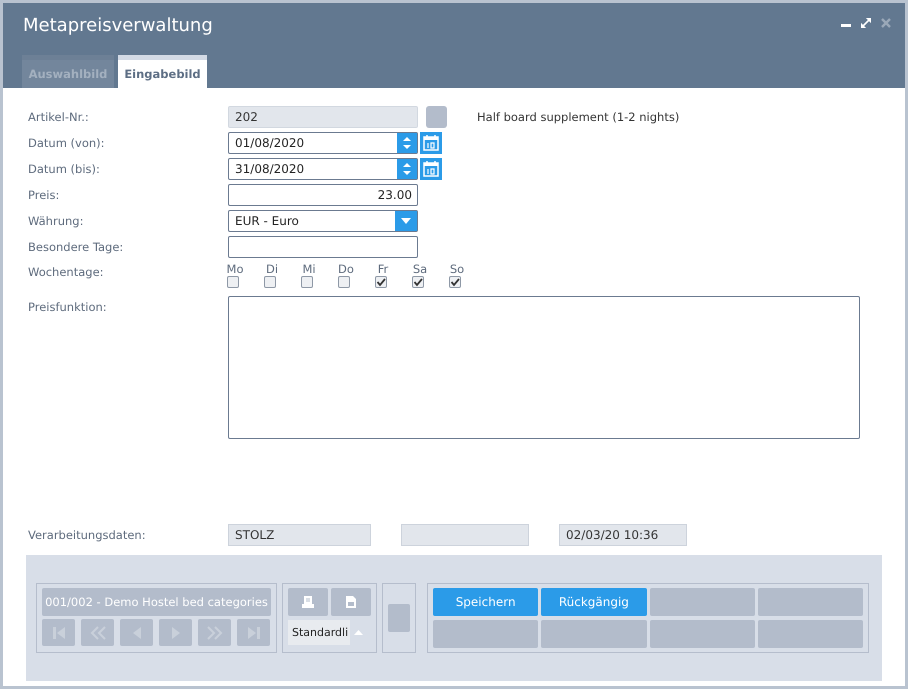 This screenshot has width=908, height=689. What do you see at coordinates (323, 117) in the screenshot?
I see `article-number-field: 202` at bounding box center [323, 117].